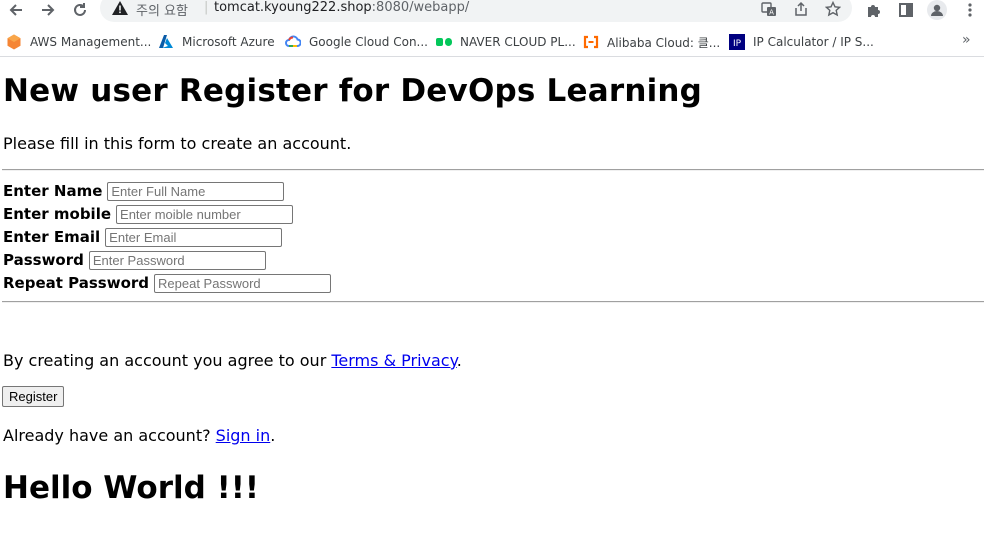 This screenshot has width=984, height=542. What do you see at coordinates (43, 260) in the screenshot?
I see `password-label: Password` at bounding box center [43, 260].